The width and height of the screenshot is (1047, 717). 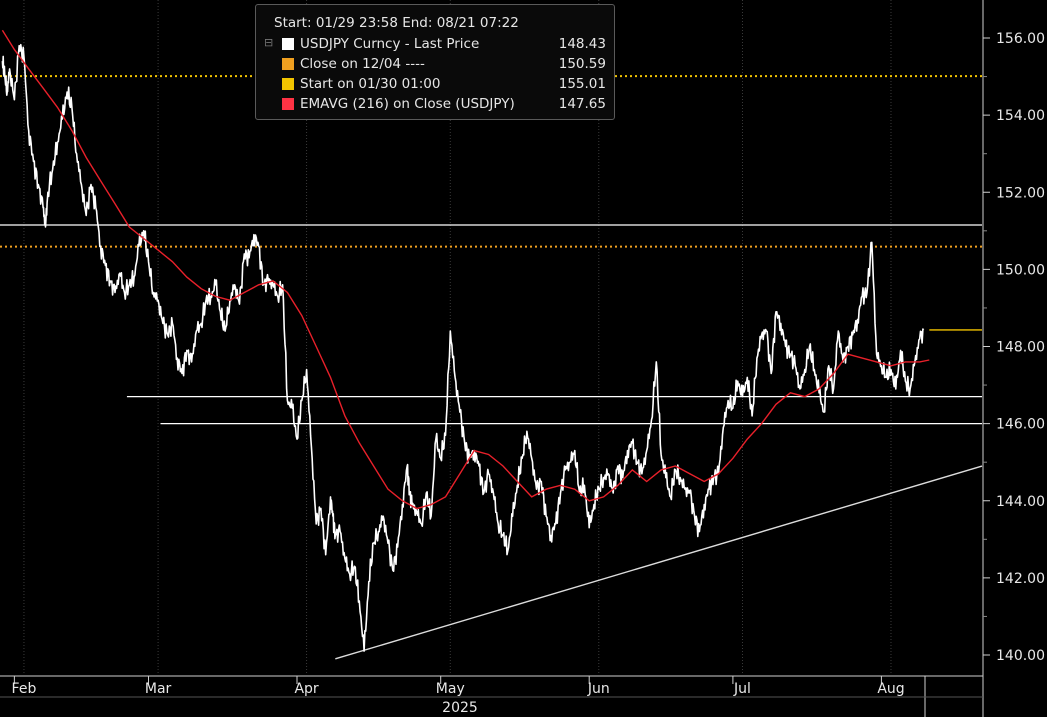 What do you see at coordinates (582, 104) in the screenshot?
I see `legend-value: 147.65` at bounding box center [582, 104].